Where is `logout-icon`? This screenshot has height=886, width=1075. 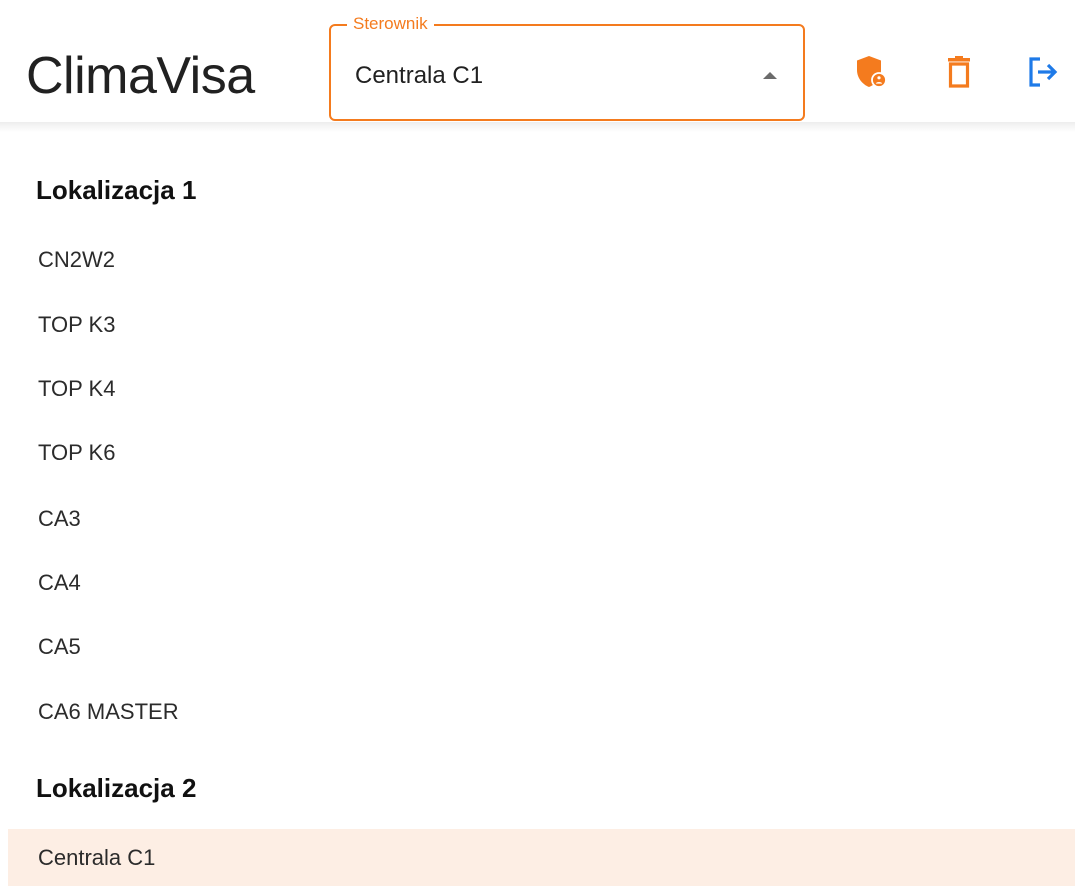 logout-icon is located at coordinates (1043, 72).